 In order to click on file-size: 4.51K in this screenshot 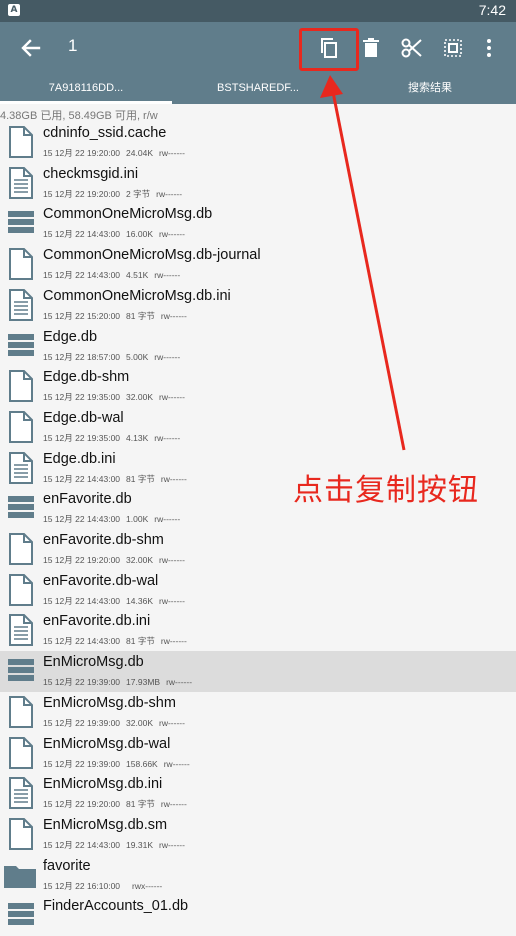, I will do `click(137, 275)`.